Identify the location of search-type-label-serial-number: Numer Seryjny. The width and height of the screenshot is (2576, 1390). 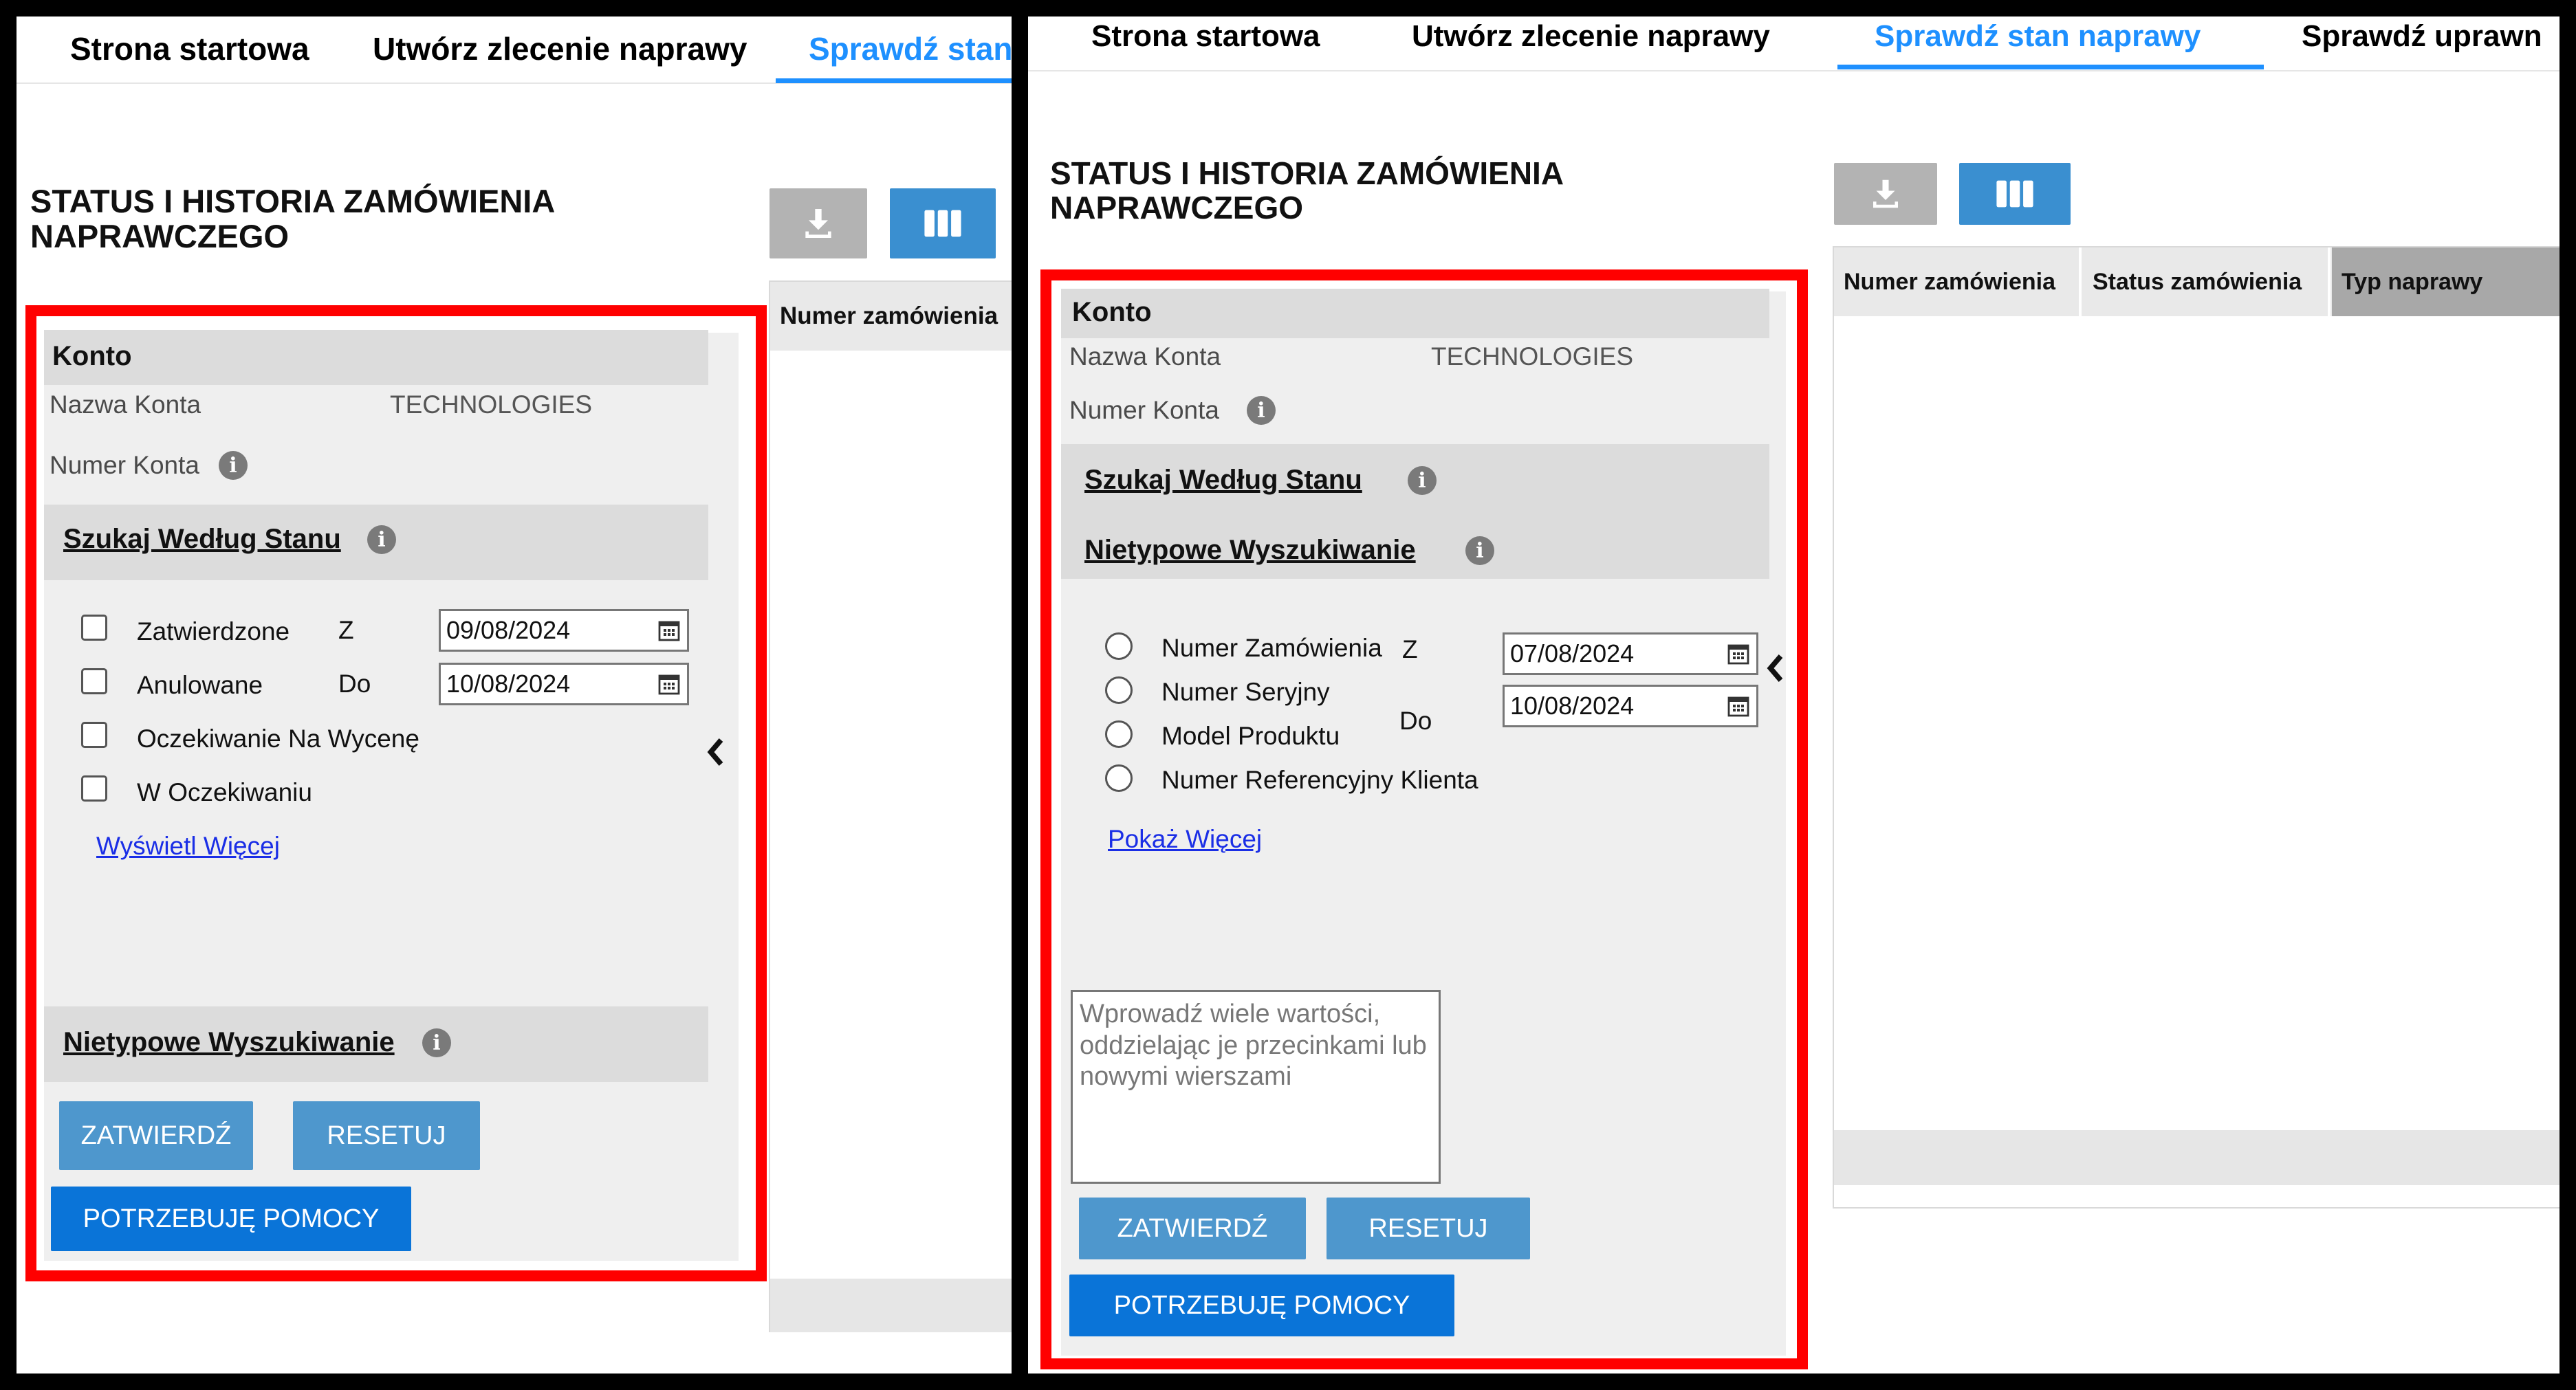
(1245, 692).